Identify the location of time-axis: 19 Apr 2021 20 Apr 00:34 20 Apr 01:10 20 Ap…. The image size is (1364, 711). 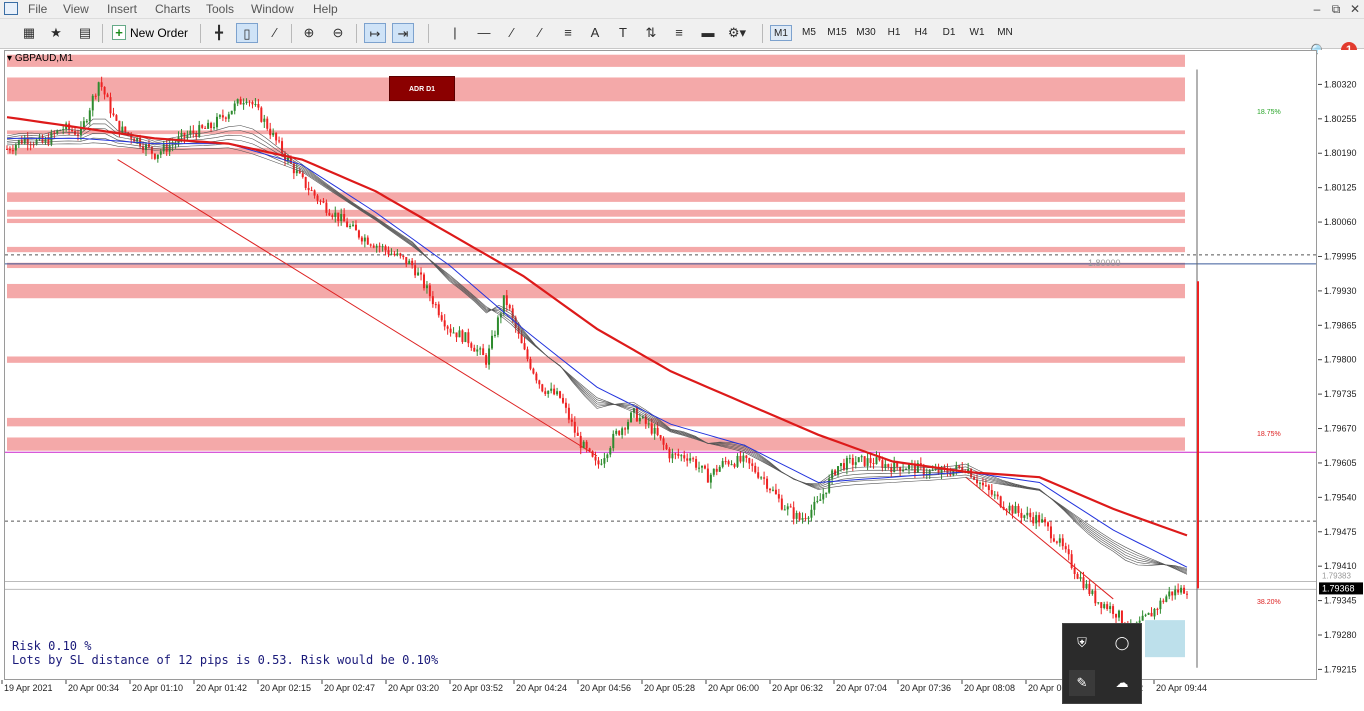
(682, 693).